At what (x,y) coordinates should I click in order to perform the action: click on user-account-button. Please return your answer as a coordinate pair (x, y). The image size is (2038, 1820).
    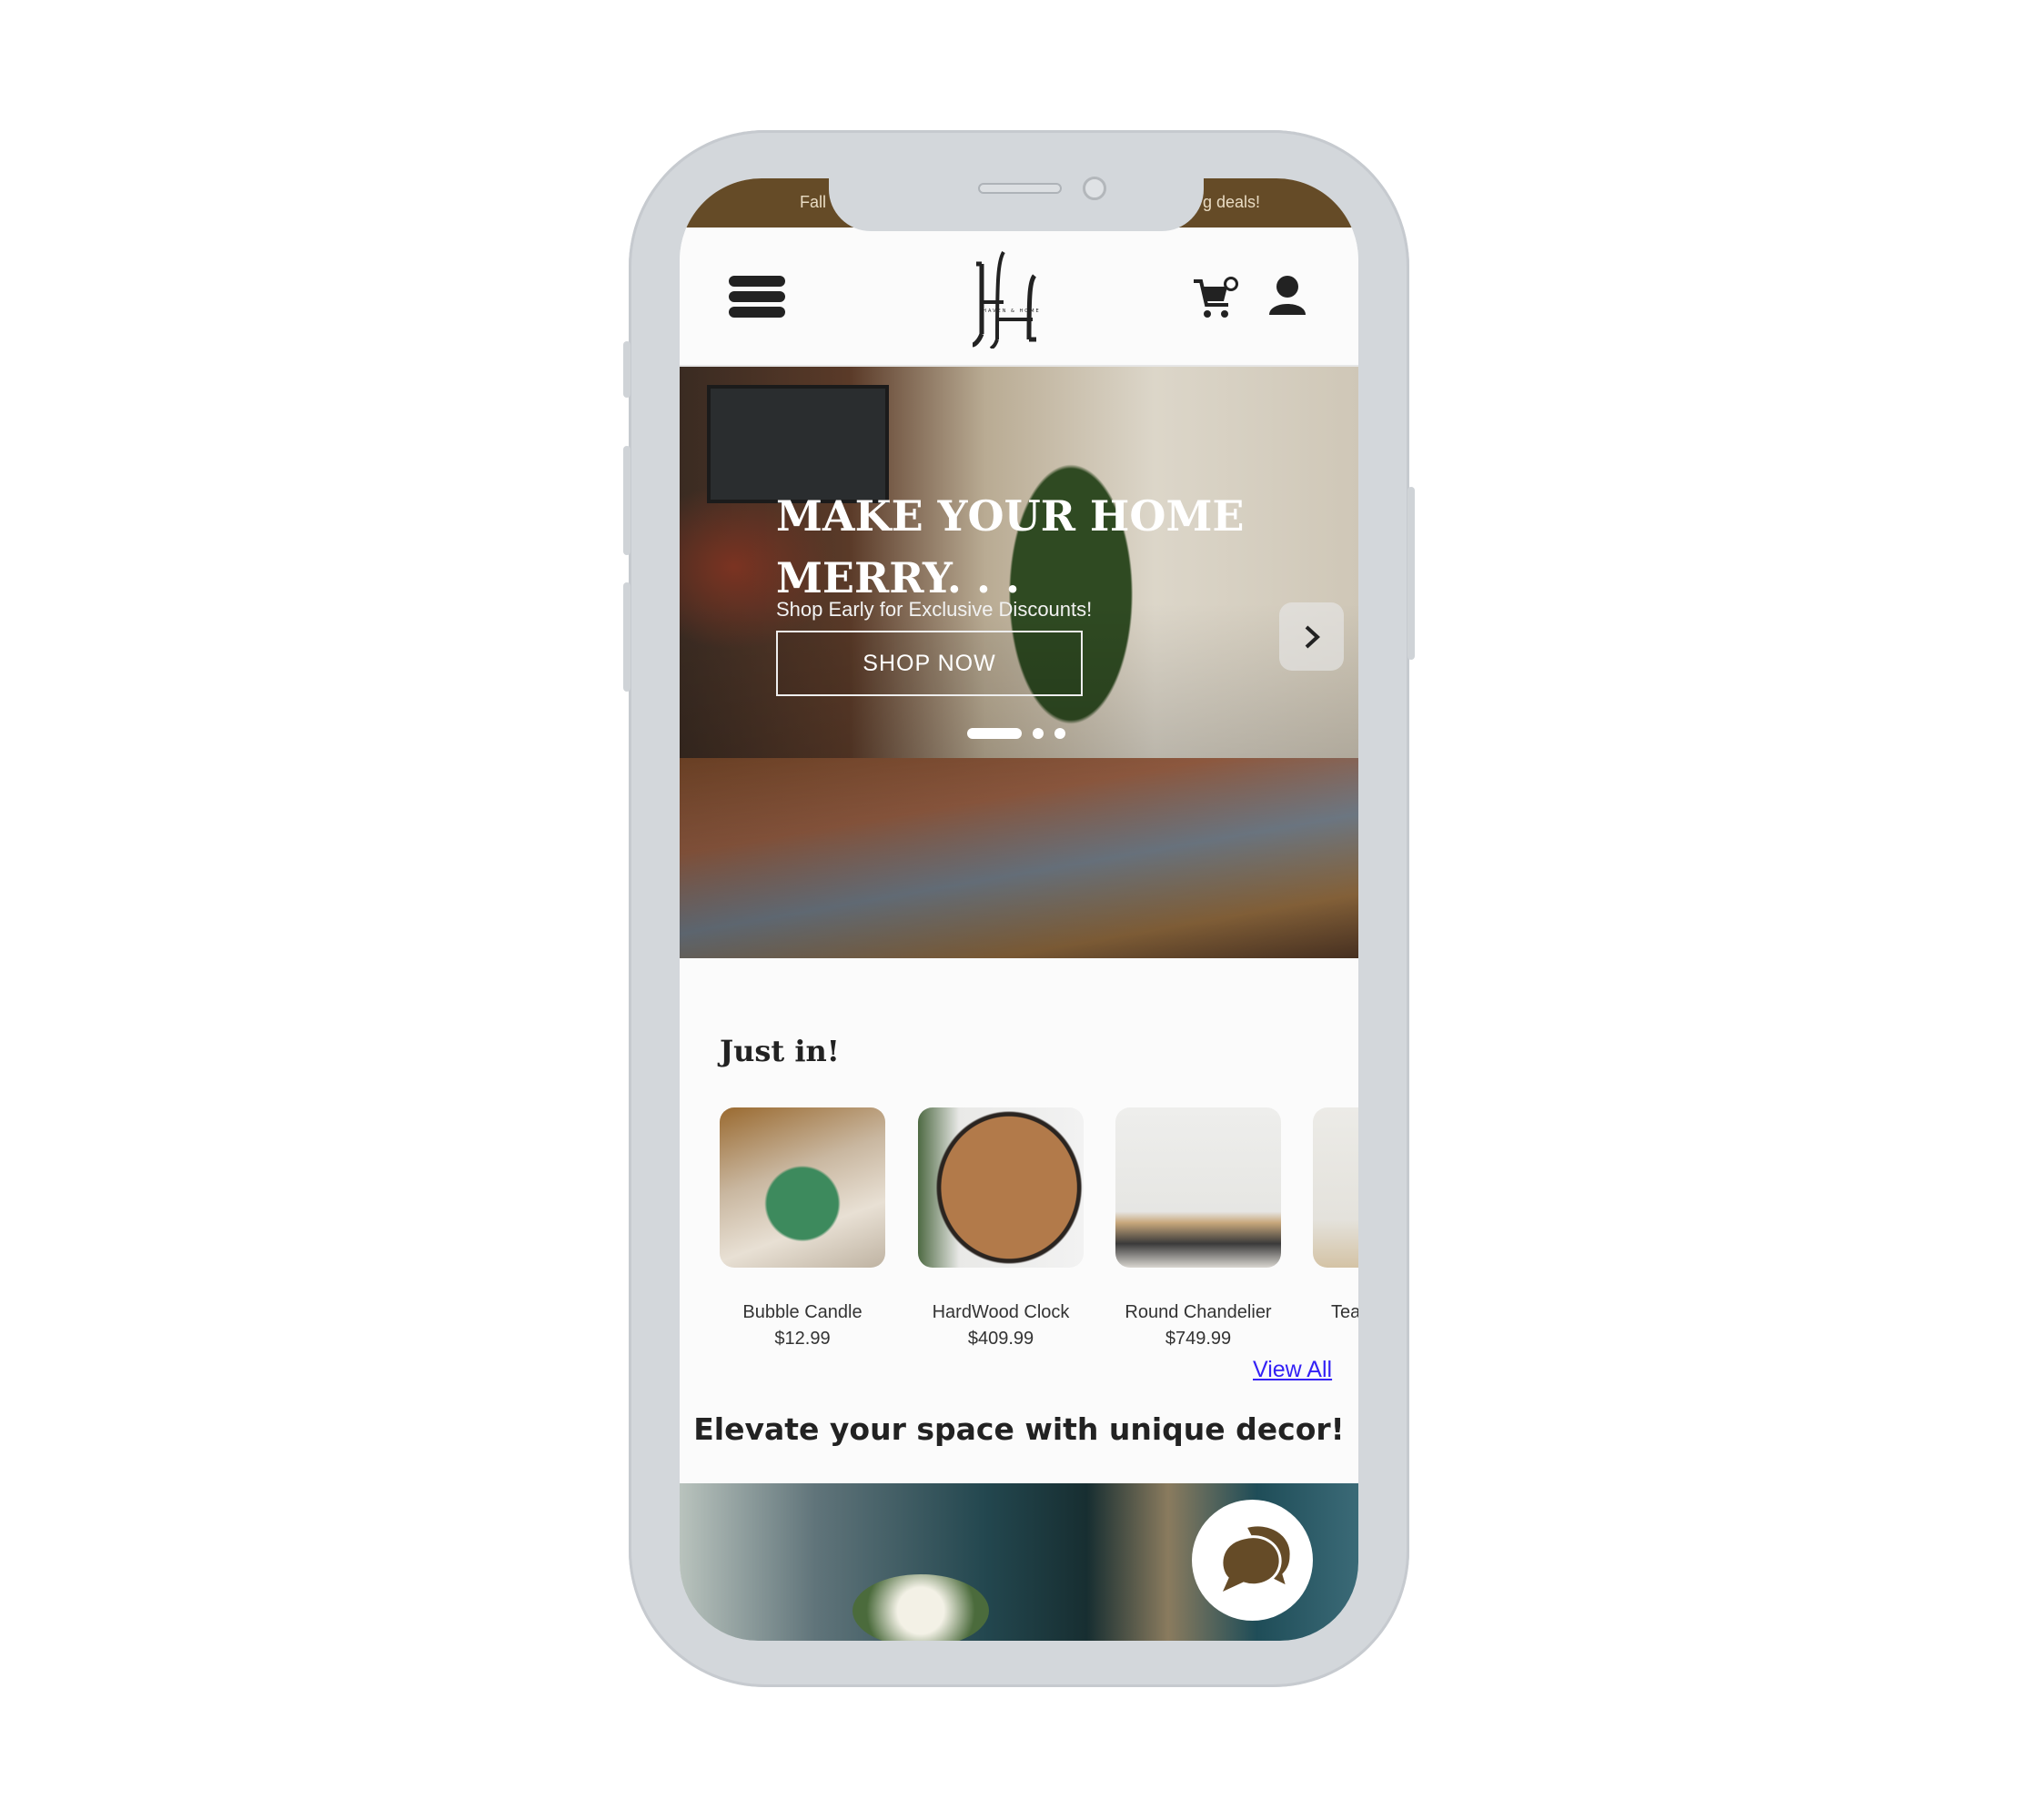
    Looking at the image, I should click on (1287, 296).